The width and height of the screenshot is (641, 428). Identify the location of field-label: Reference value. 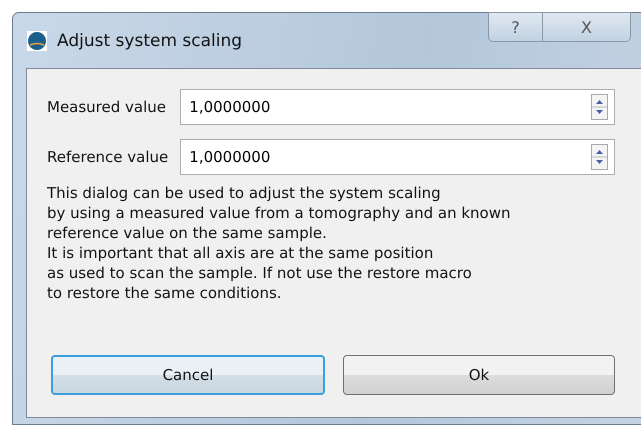
(107, 157).